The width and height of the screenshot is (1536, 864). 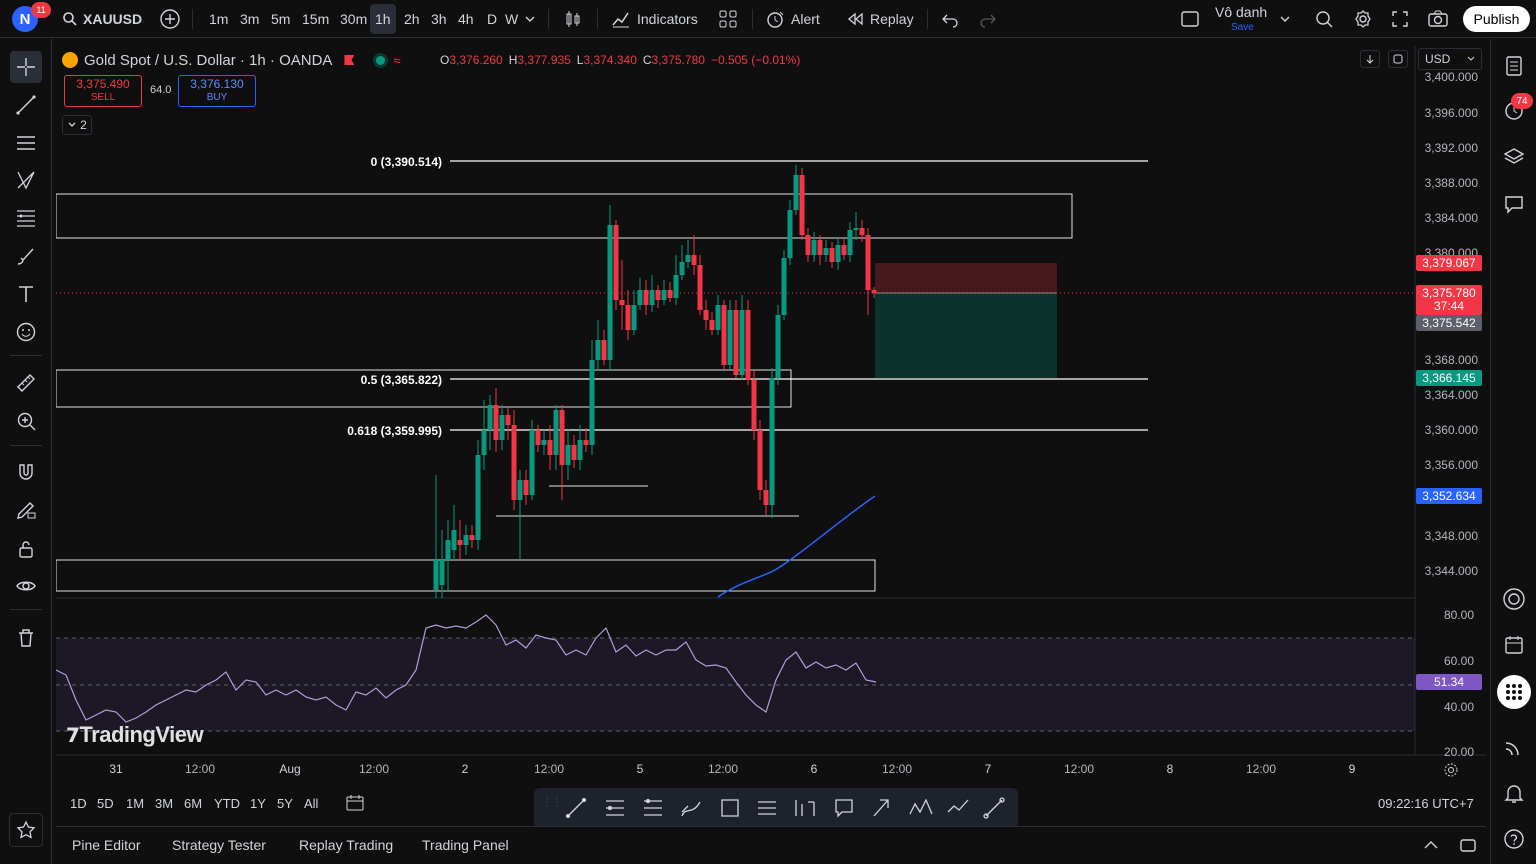 I want to click on interval-15m: 15m, so click(x=315, y=19).